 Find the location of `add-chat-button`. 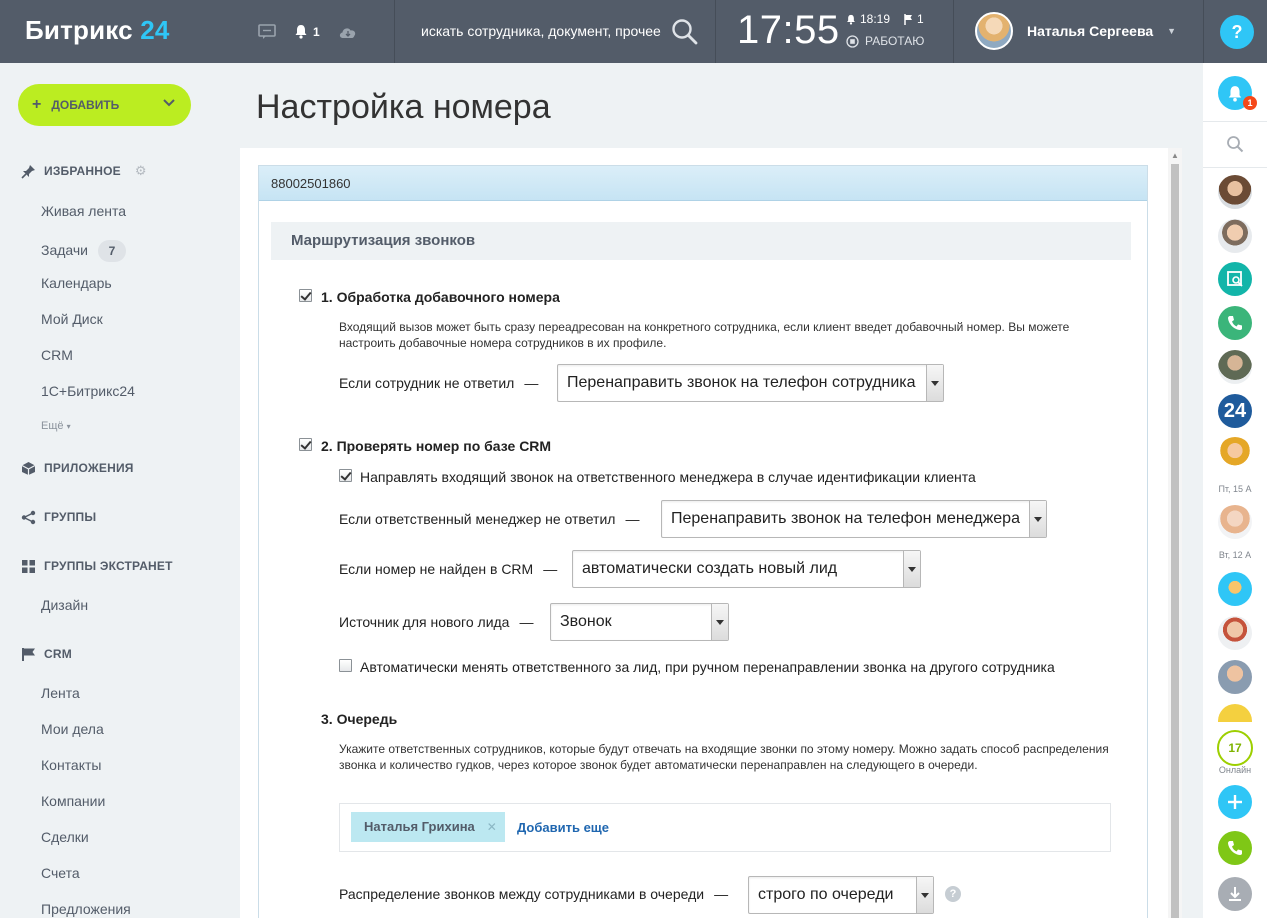

add-chat-button is located at coordinates (1235, 802).